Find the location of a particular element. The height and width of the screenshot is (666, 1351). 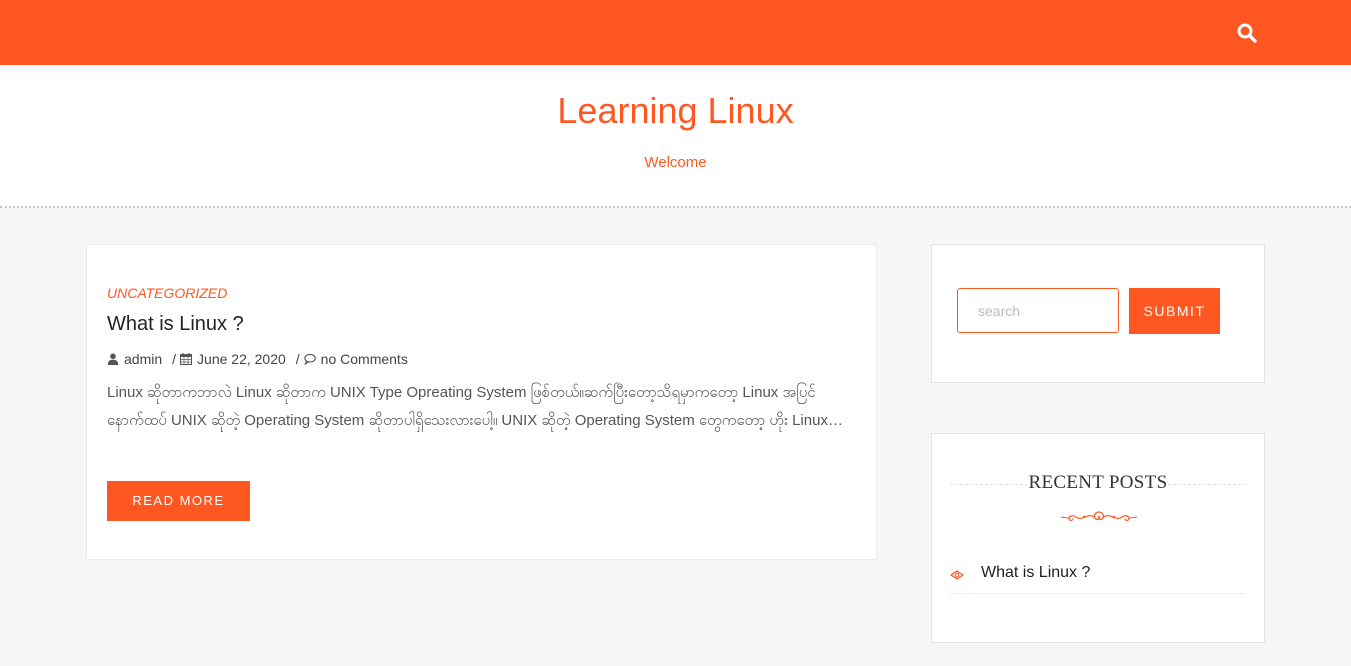

post-author-name: admin is located at coordinates (143, 359).